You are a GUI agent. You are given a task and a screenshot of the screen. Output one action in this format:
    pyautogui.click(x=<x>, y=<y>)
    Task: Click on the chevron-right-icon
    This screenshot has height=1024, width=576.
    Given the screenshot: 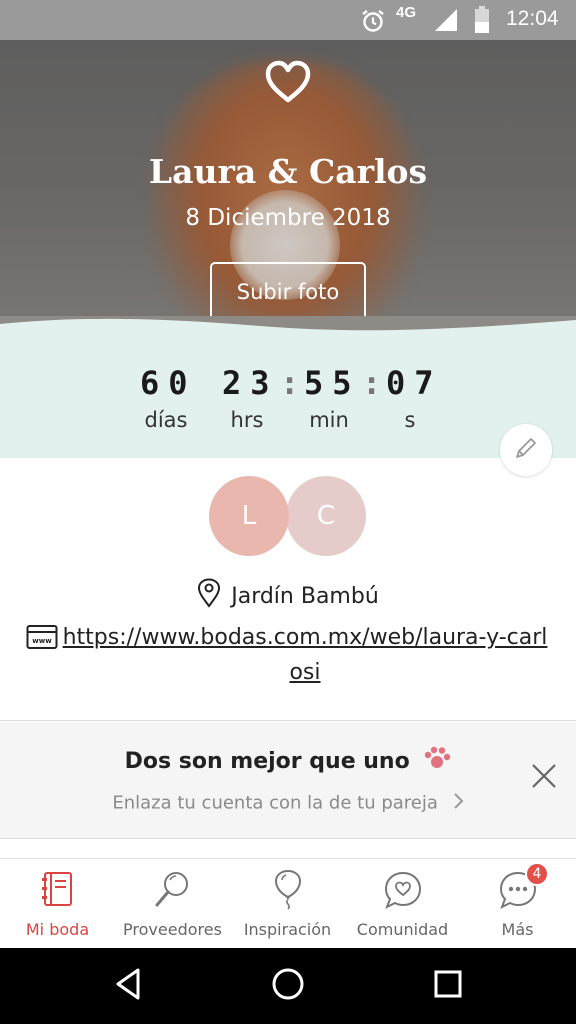 What is the action you would take?
    pyautogui.click(x=458, y=803)
    